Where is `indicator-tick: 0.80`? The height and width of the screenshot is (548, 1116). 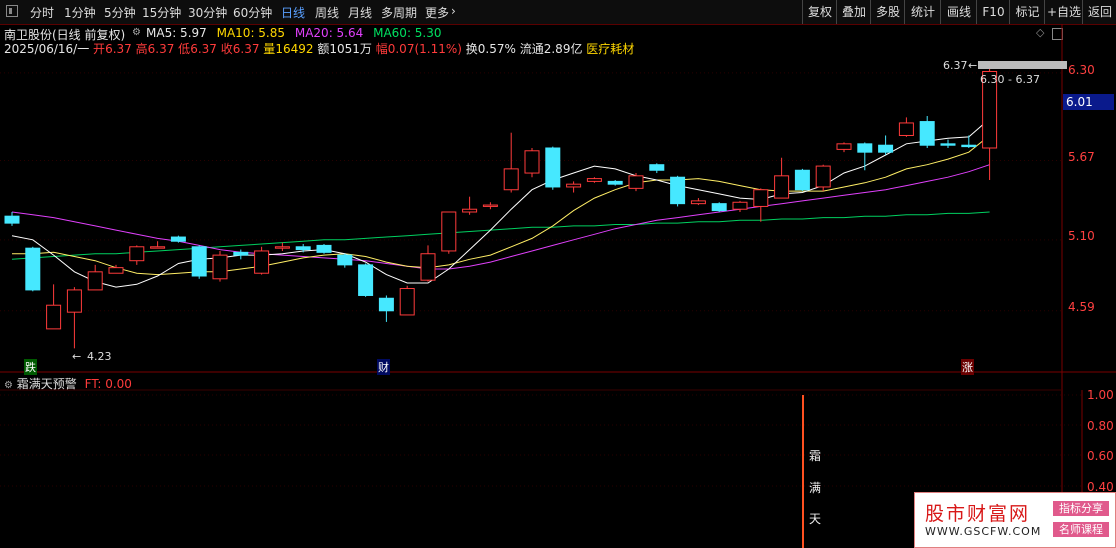 indicator-tick: 0.80 is located at coordinates (1100, 426).